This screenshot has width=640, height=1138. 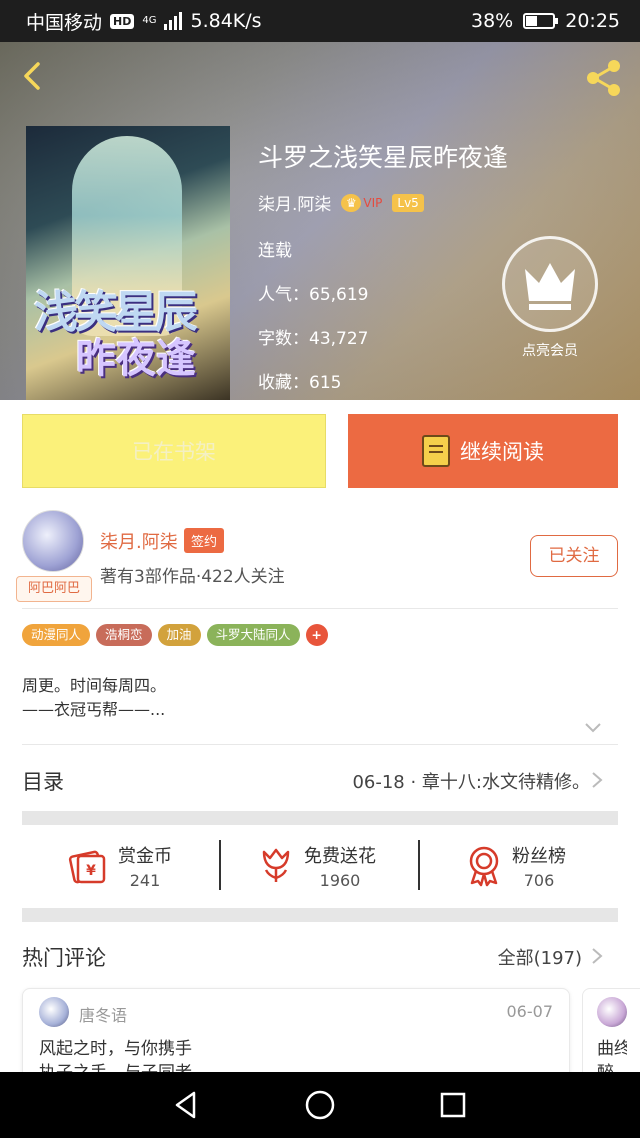 I want to click on commenter-name: 唐冬语, so click(x=103, y=1014).